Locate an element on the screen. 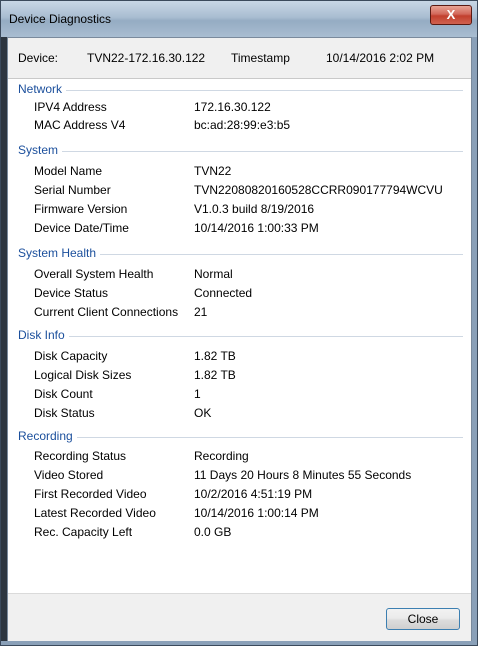  section-system-health: System Health is located at coordinates (243, 254).